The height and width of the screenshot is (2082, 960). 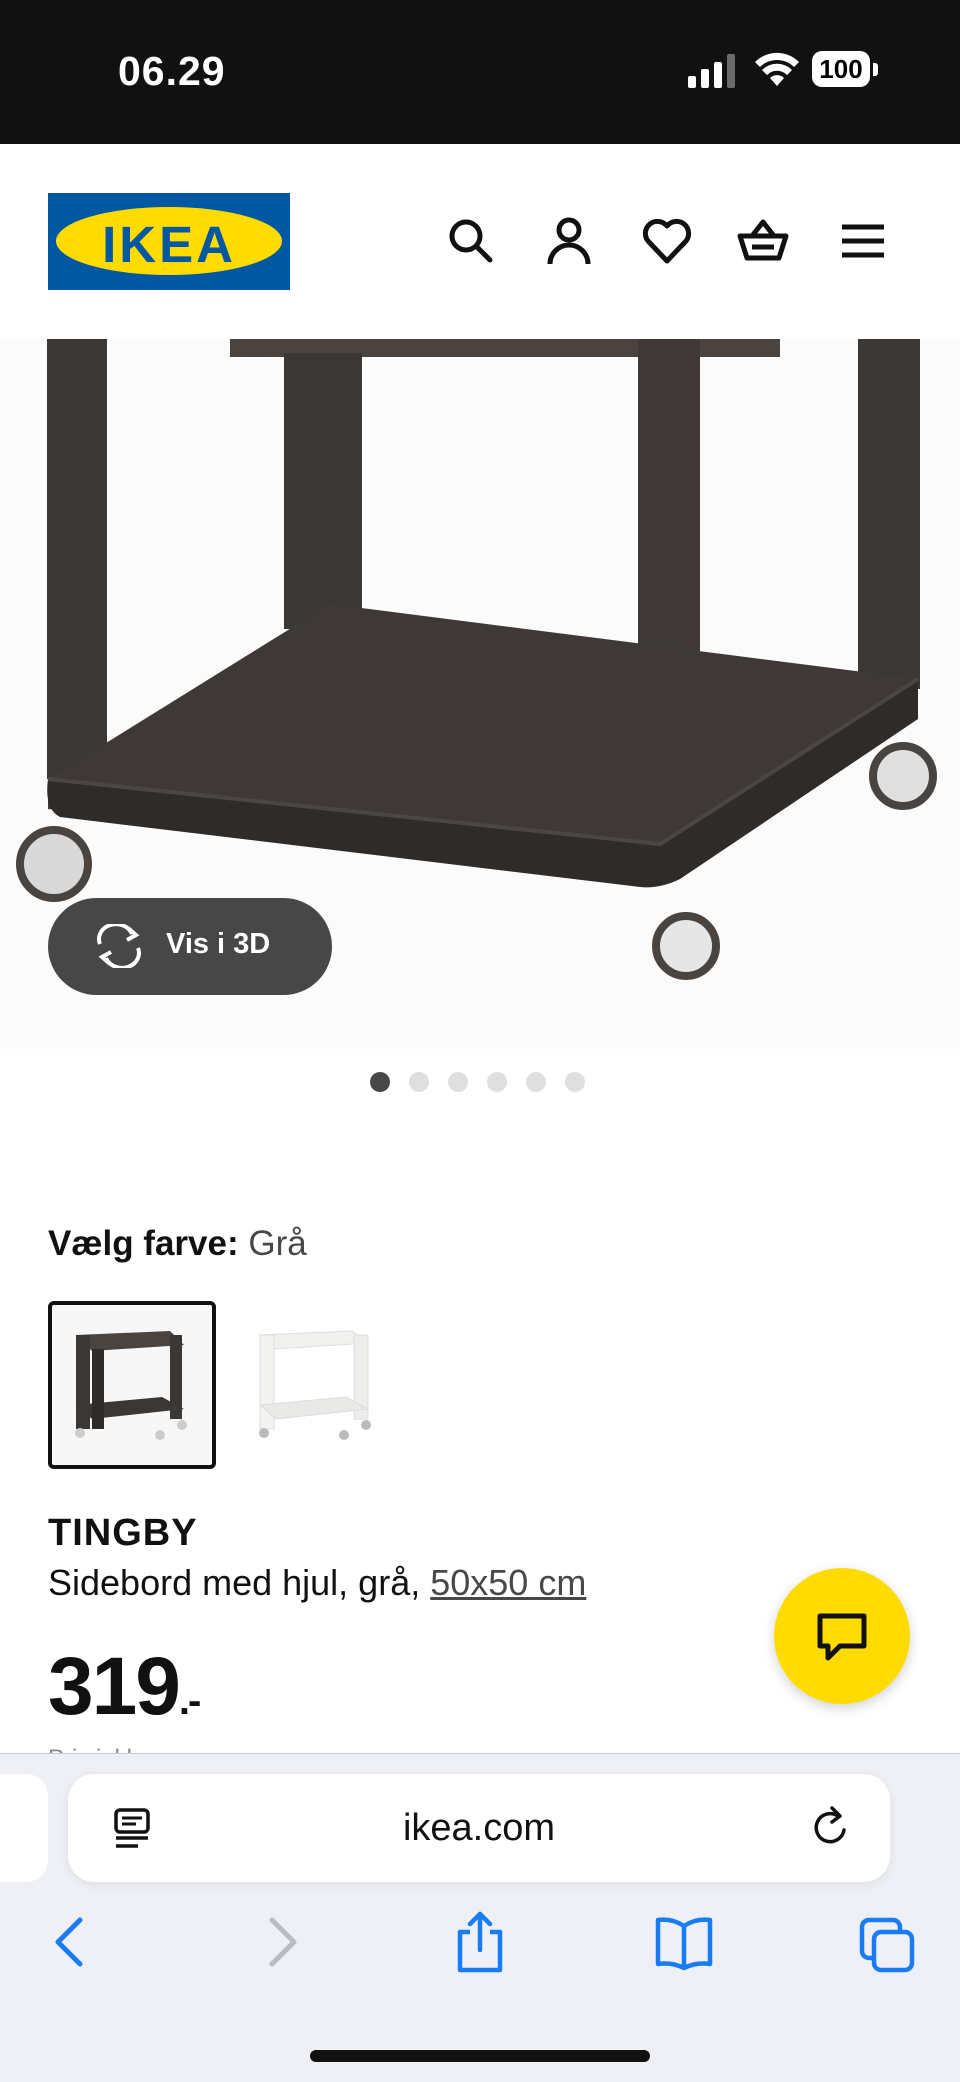 I want to click on color-swatch-white, so click(x=324, y=1385).